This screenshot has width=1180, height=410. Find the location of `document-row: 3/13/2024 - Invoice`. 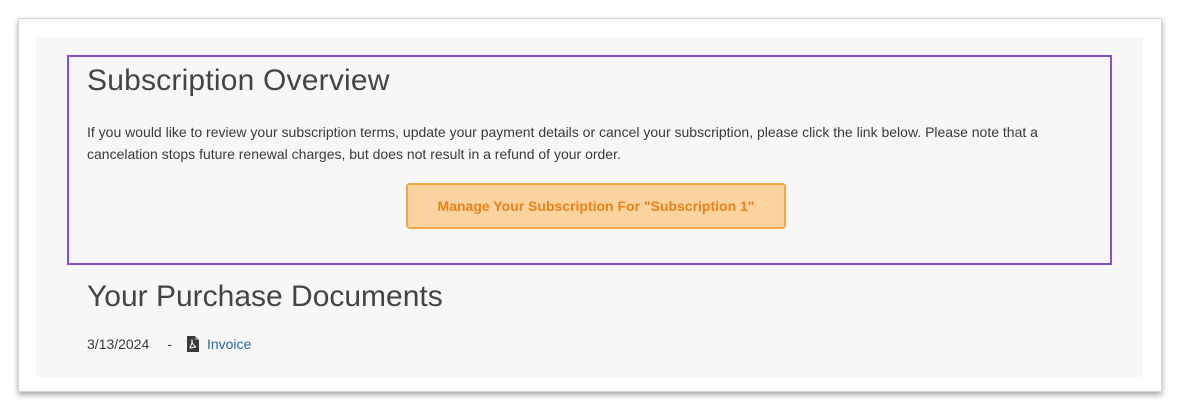

document-row: 3/13/2024 - Invoice is located at coordinates (169, 344).